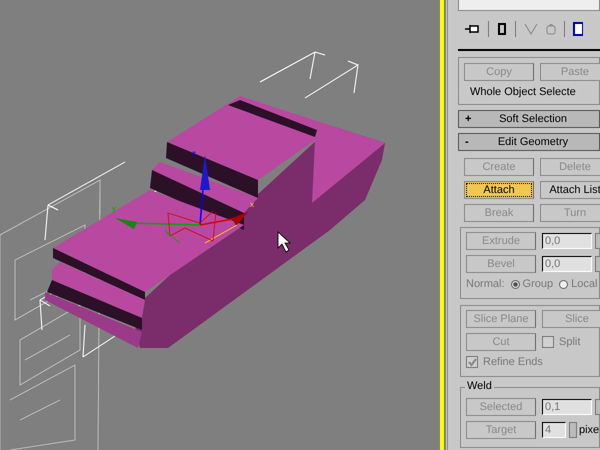 The height and width of the screenshot is (450, 600). I want to click on group-title: Weld, so click(479, 386).